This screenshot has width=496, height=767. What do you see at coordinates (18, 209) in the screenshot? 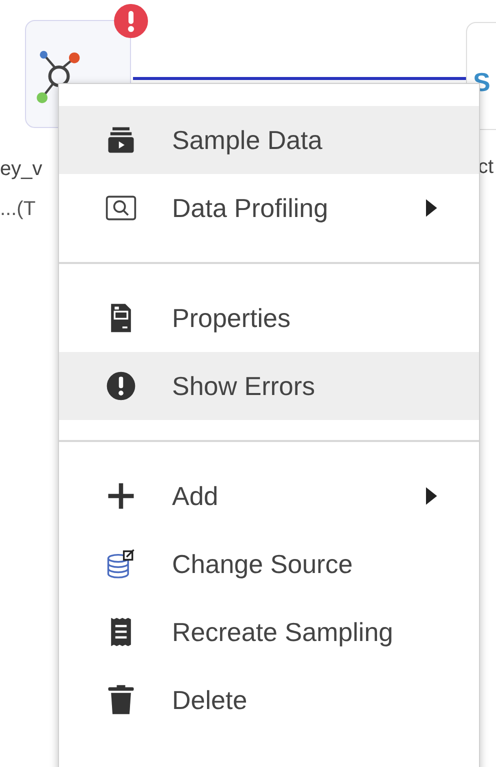
I see `node-label: ...(T` at bounding box center [18, 209].